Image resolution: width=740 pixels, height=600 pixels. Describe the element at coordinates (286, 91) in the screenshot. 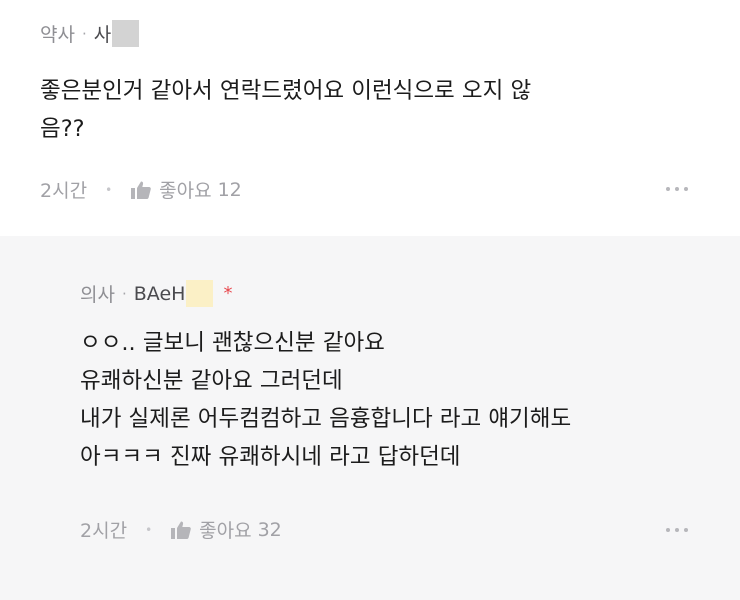

I see `comment-body-line: 좋은분인거 같아서 연락드렸어요 이런식으로 오지 않` at that location.